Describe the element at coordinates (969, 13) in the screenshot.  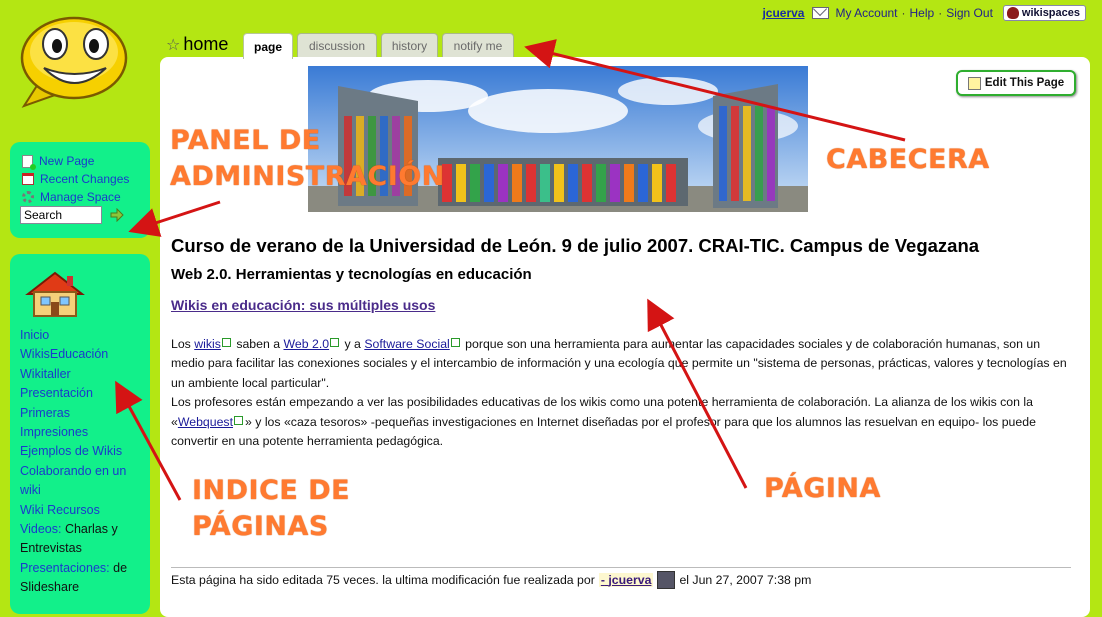
I see `sign-out-link: Sign Out` at that location.